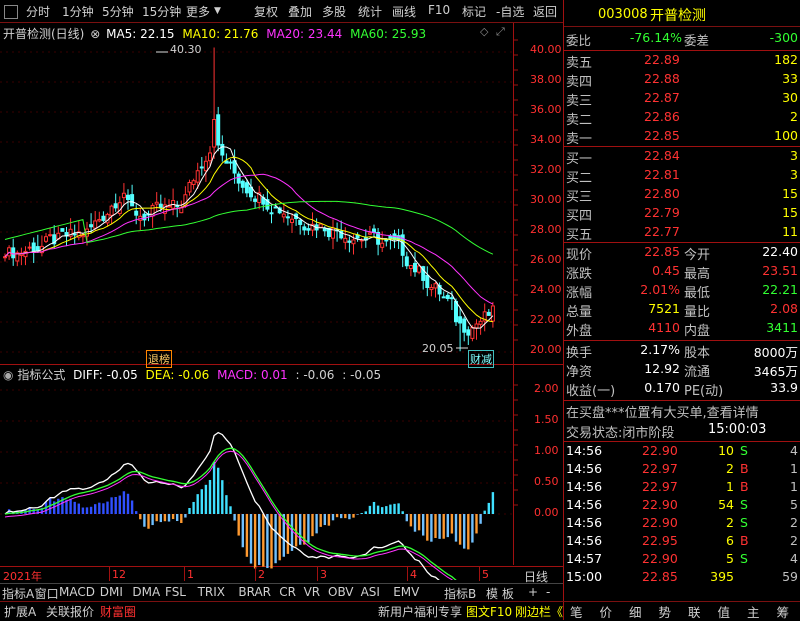 The image size is (800, 621). What do you see at coordinates (70, 611) in the screenshot?
I see `related-quote-tab: 关联报价` at bounding box center [70, 611].